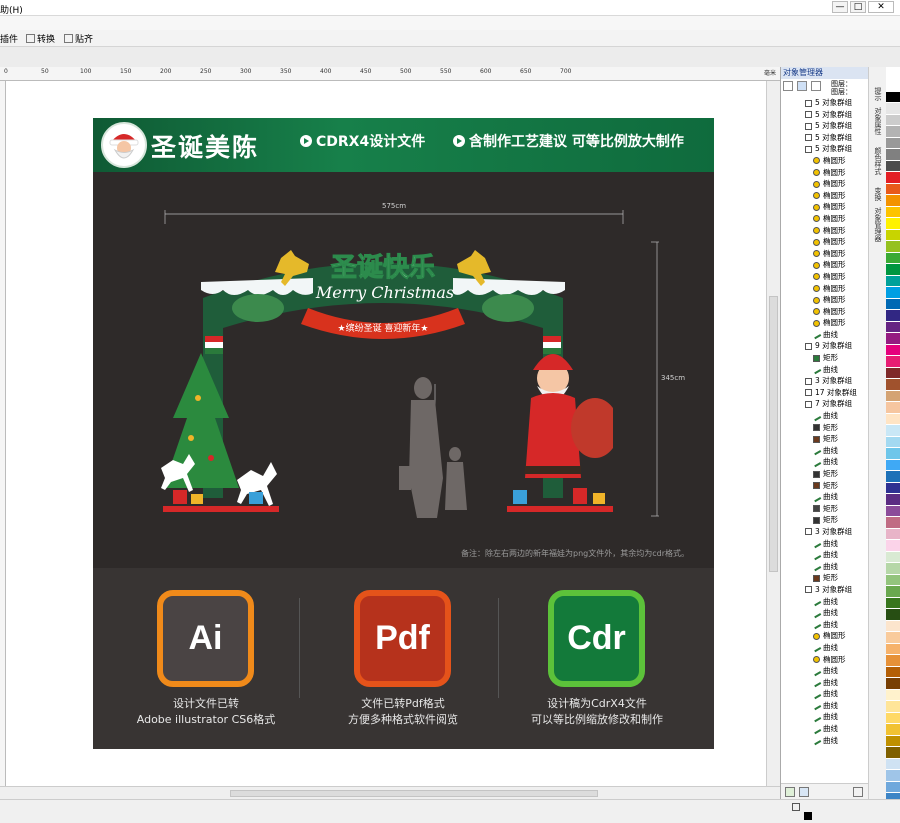 The height and width of the screenshot is (823, 900). Describe the element at coordinates (78, 38) in the screenshot. I see `snap-menu: 贴齐` at that location.